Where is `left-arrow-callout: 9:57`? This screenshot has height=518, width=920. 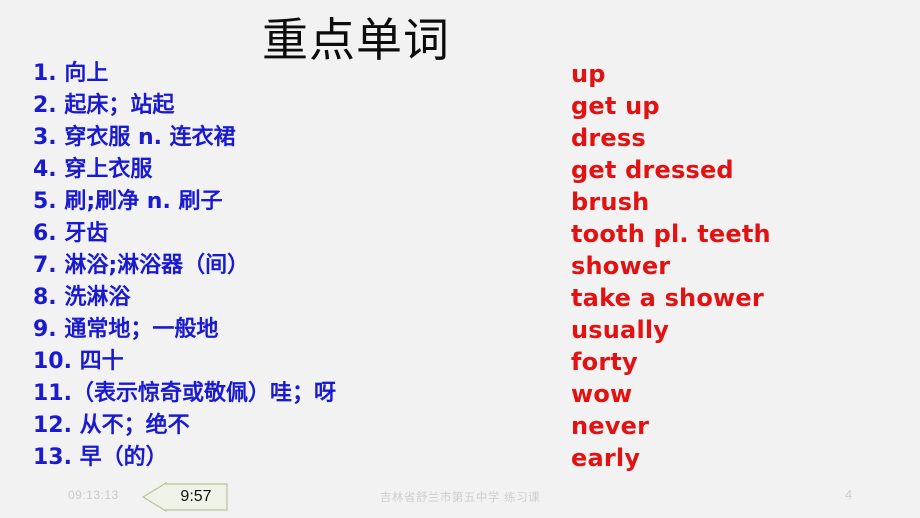 left-arrow-callout: 9:57 is located at coordinates (185, 497).